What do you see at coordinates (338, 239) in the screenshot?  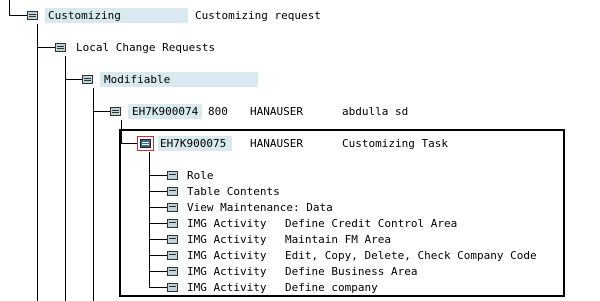 I see `object-name: Maintain FM Area` at bounding box center [338, 239].